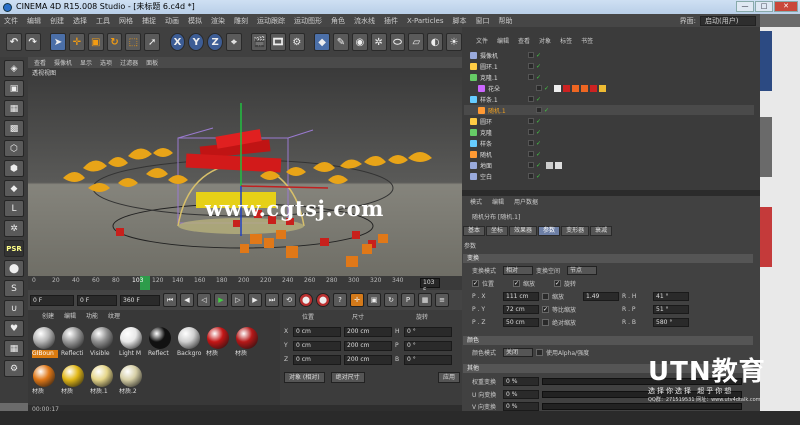 Image resolution: width=800 pixels, height=425 pixels. What do you see at coordinates (70, 316) in the screenshot?
I see `mat-menu-edit: 编辑` at bounding box center [70, 316].